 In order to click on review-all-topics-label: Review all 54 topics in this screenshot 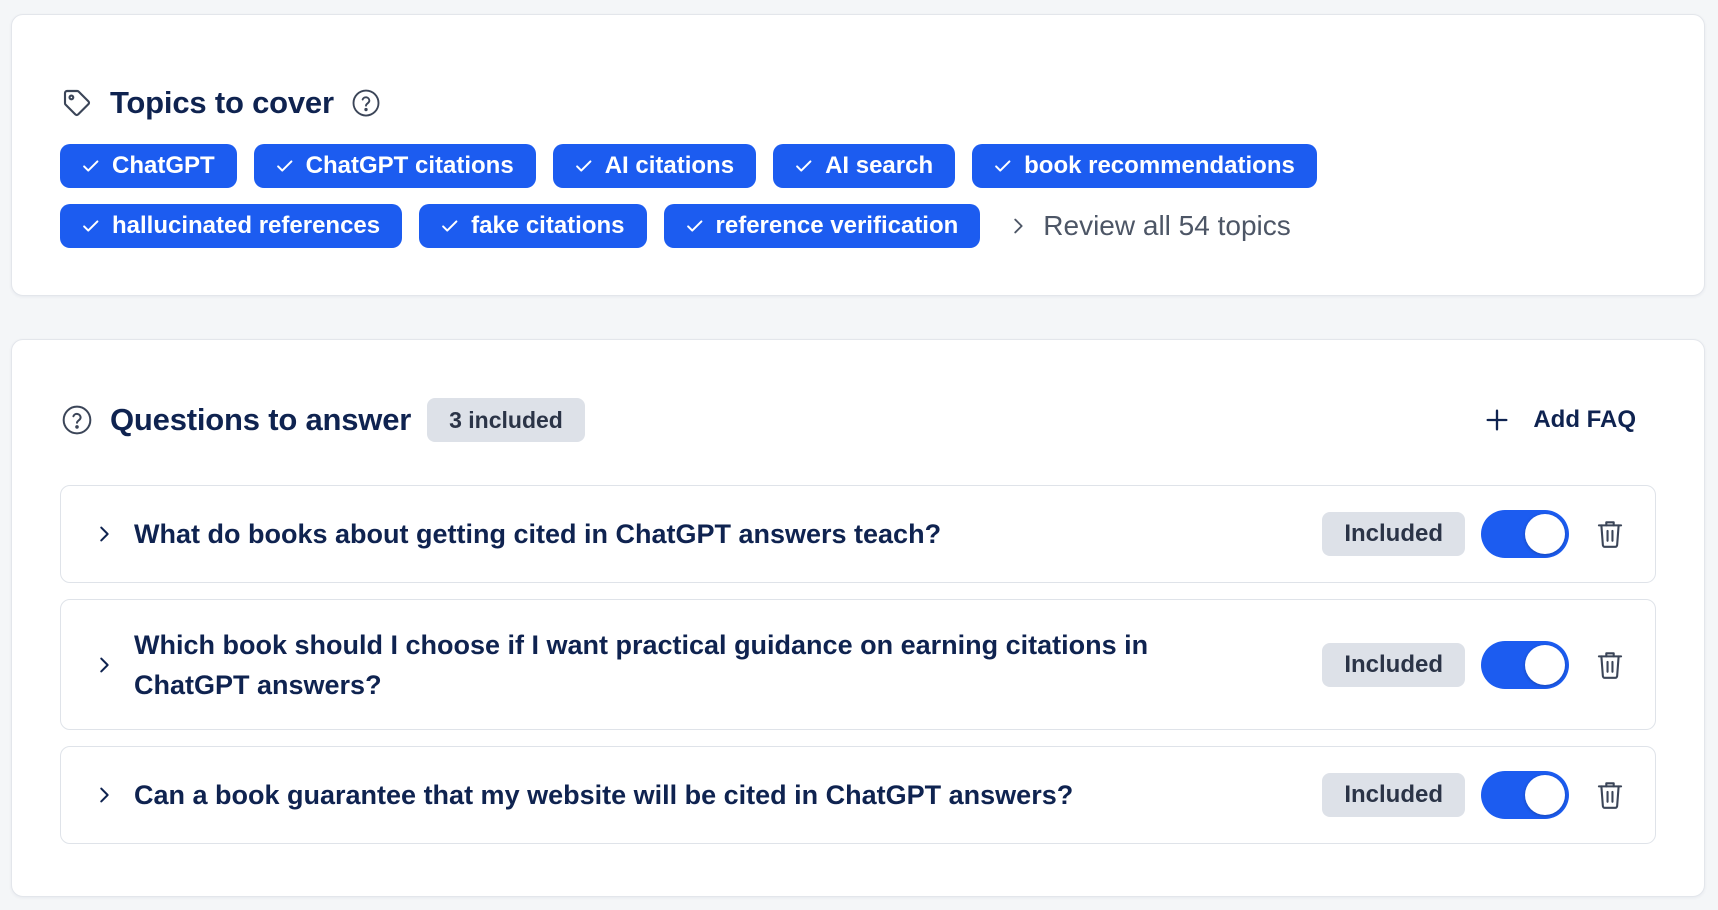, I will do `click(1167, 225)`.